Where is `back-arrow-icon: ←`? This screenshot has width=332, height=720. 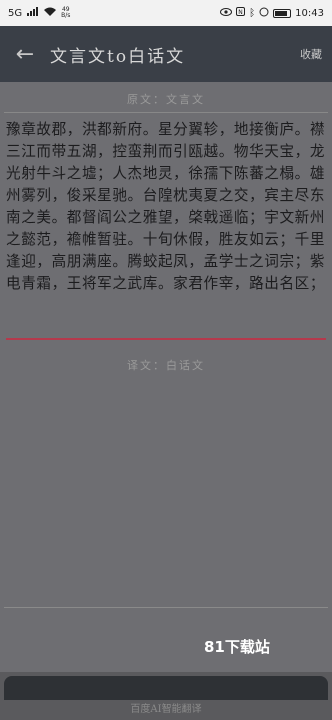 back-arrow-icon: ← is located at coordinates (25, 54).